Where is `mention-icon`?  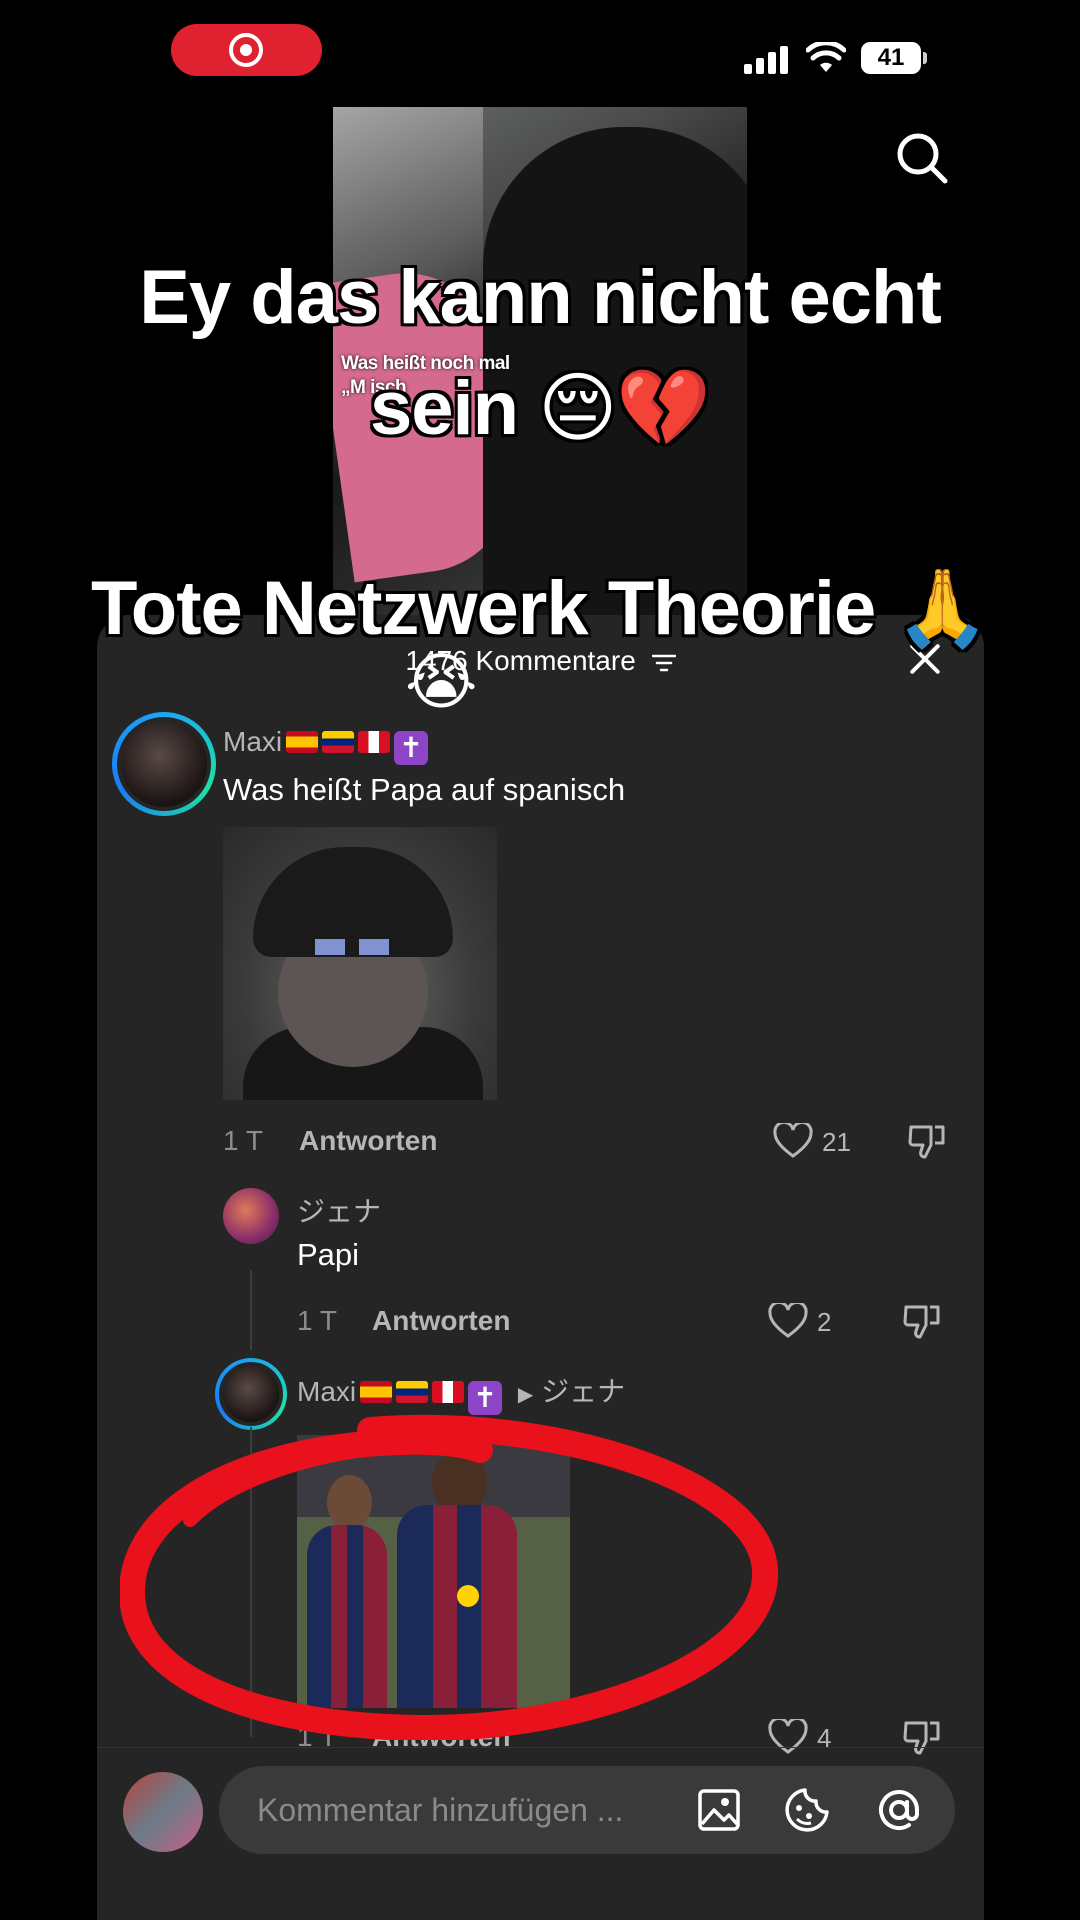 mention-icon is located at coordinates (899, 1810).